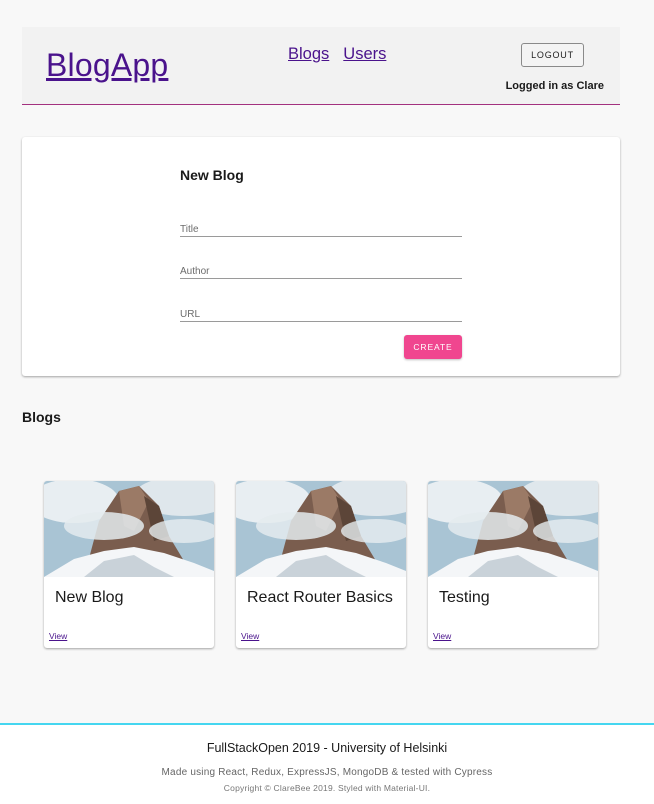  I want to click on title-field, so click(321, 227).